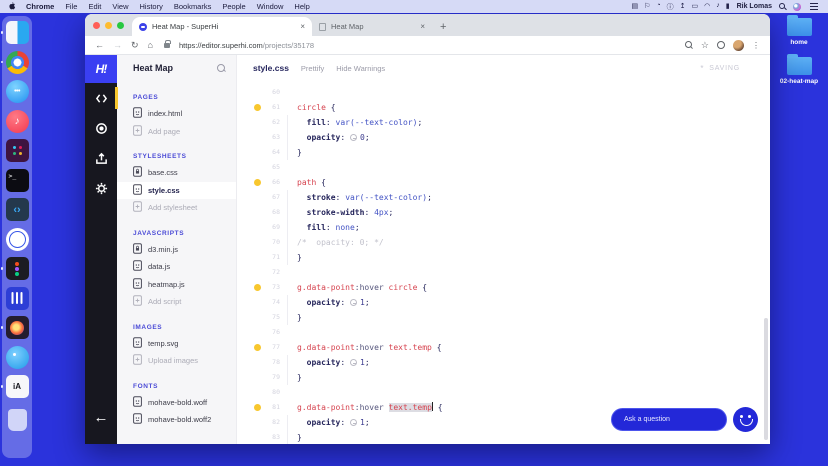  What do you see at coordinates (658, 7) in the screenshot?
I see `clock-icon: ◔` at bounding box center [658, 7].